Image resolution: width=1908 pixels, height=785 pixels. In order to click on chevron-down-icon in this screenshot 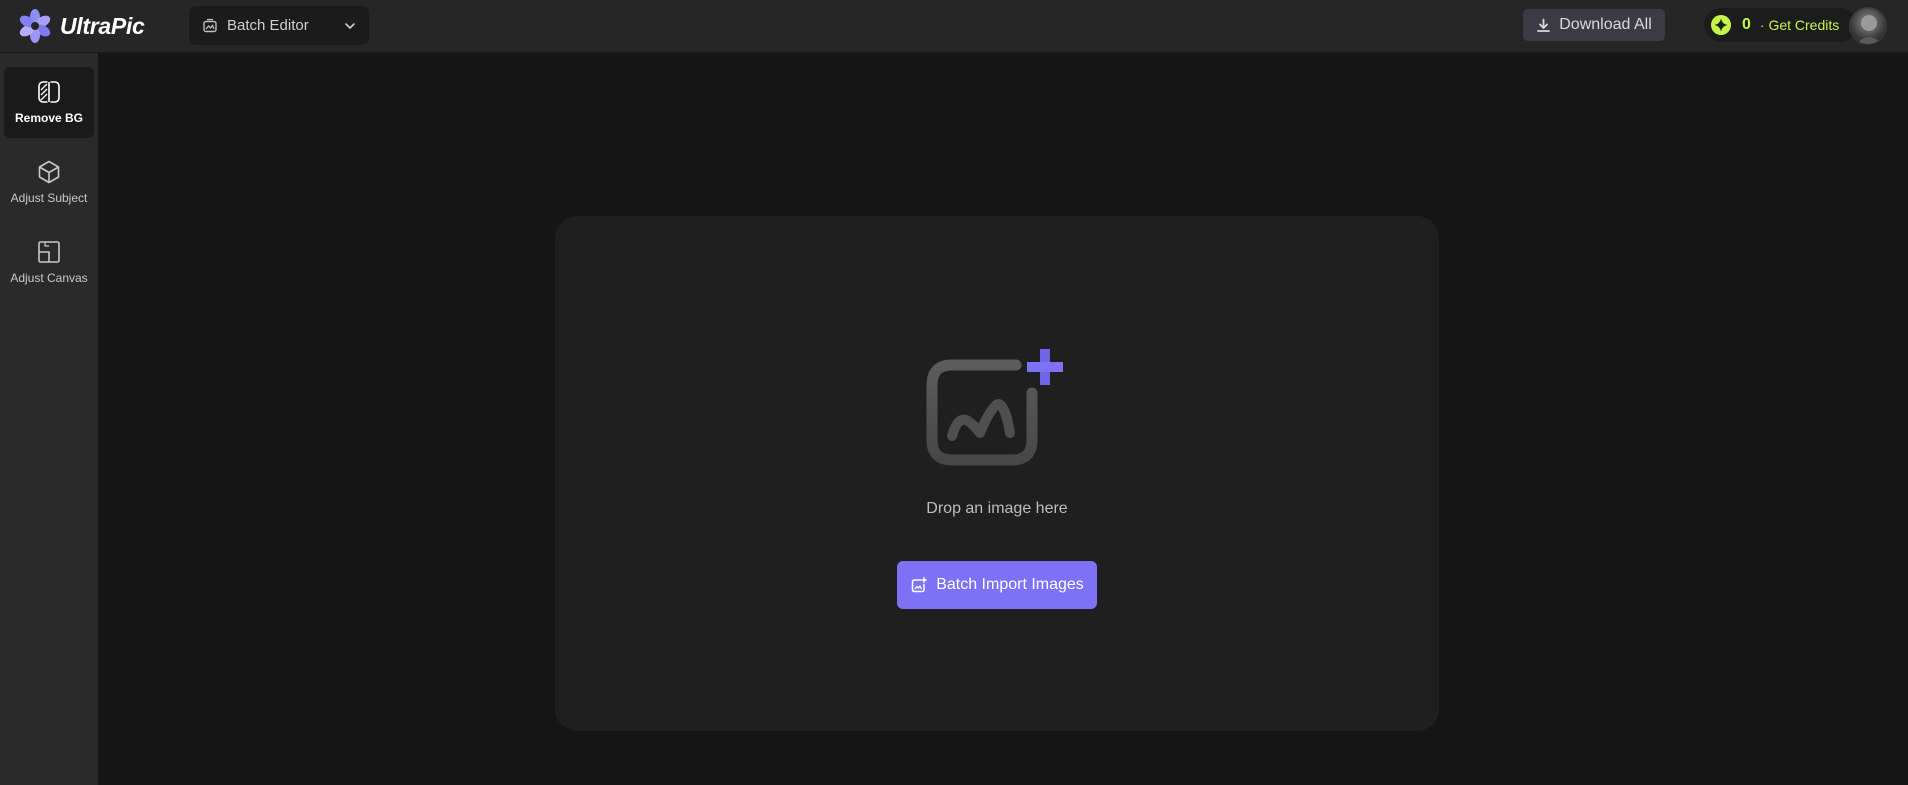, I will do `click(350, 25)`.